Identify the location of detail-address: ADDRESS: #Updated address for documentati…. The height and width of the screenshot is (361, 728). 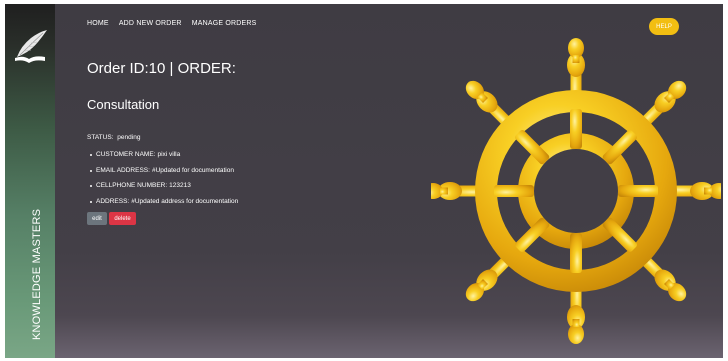
(162, 205).